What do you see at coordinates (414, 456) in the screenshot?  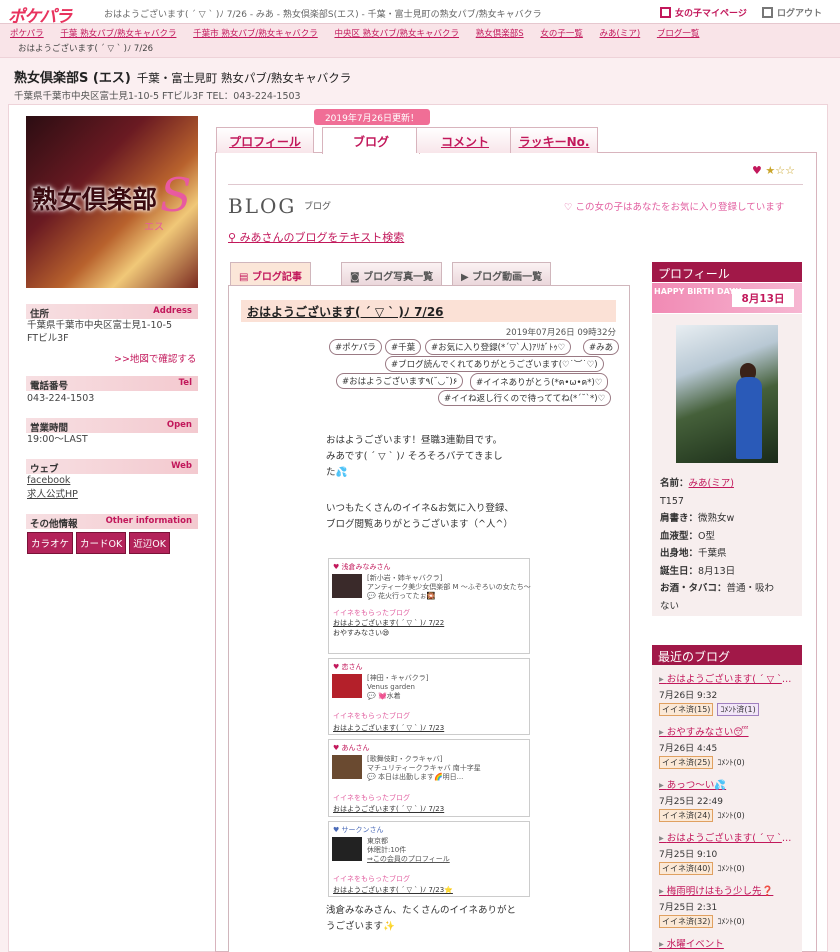 I see `post-body-line: みあです( ´ ▽ ` )ﾉ そろそろバテてきまし` at bounding box center [414, 456].